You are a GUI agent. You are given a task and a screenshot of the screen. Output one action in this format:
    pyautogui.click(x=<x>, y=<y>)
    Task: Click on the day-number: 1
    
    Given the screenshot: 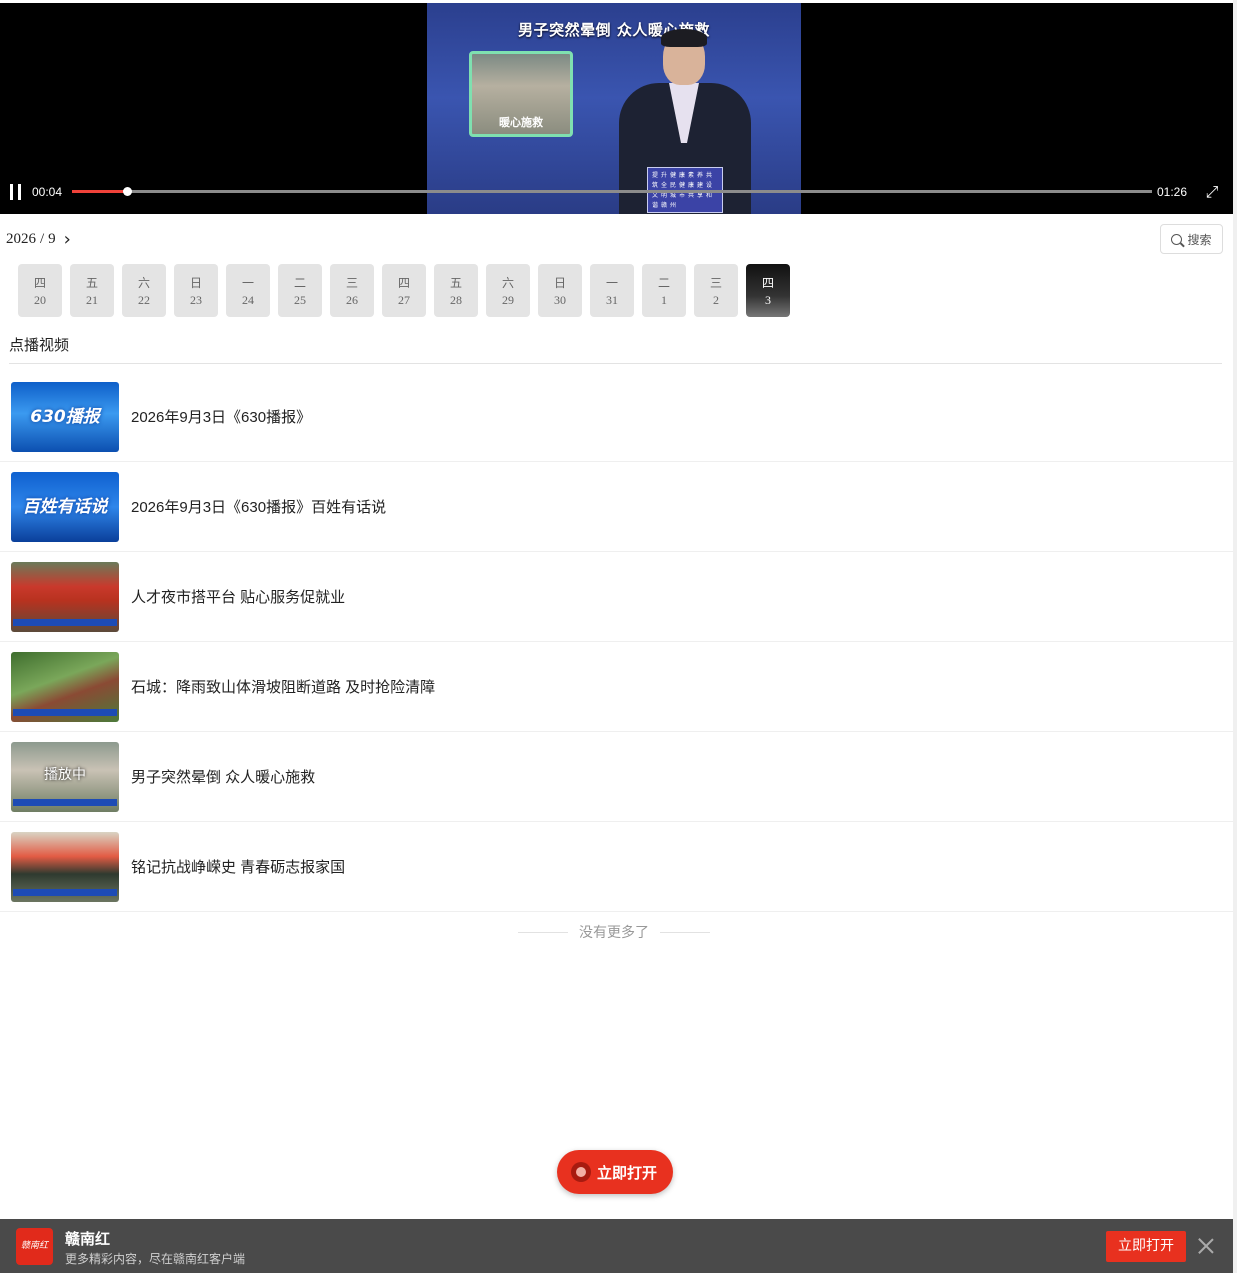 What is the action you would take?
    pyautogui.click(x=664, y=300)
    